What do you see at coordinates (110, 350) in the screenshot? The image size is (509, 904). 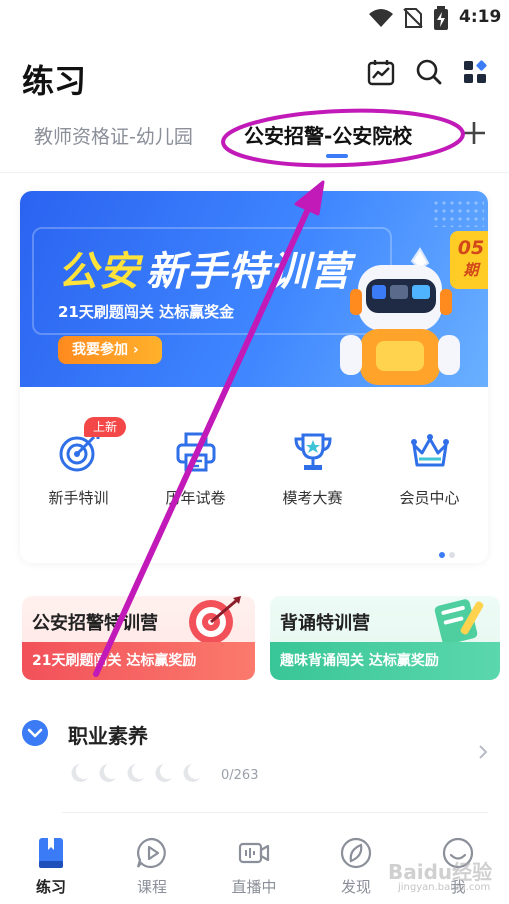 I see `join-button: 我要参加 ›` at bounding box center [110, 350].